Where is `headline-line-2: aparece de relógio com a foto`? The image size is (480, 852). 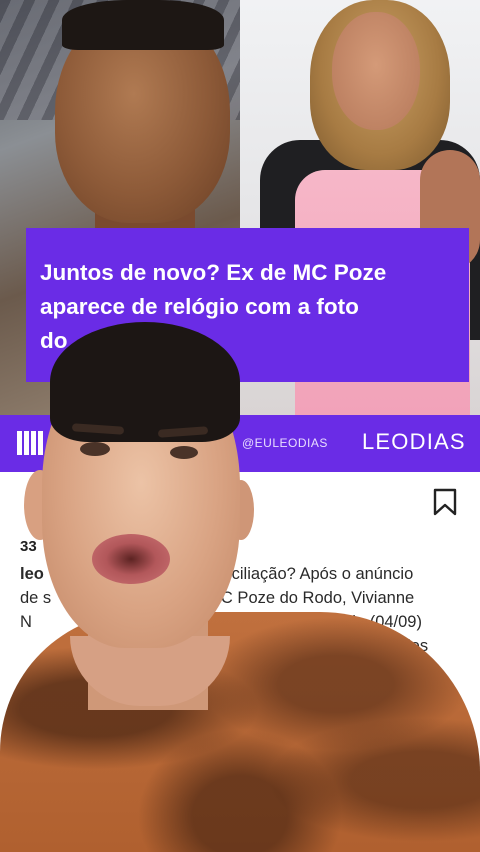
headline-line-2: aparece de relógio com a foto is located at coordinates (199, 306).